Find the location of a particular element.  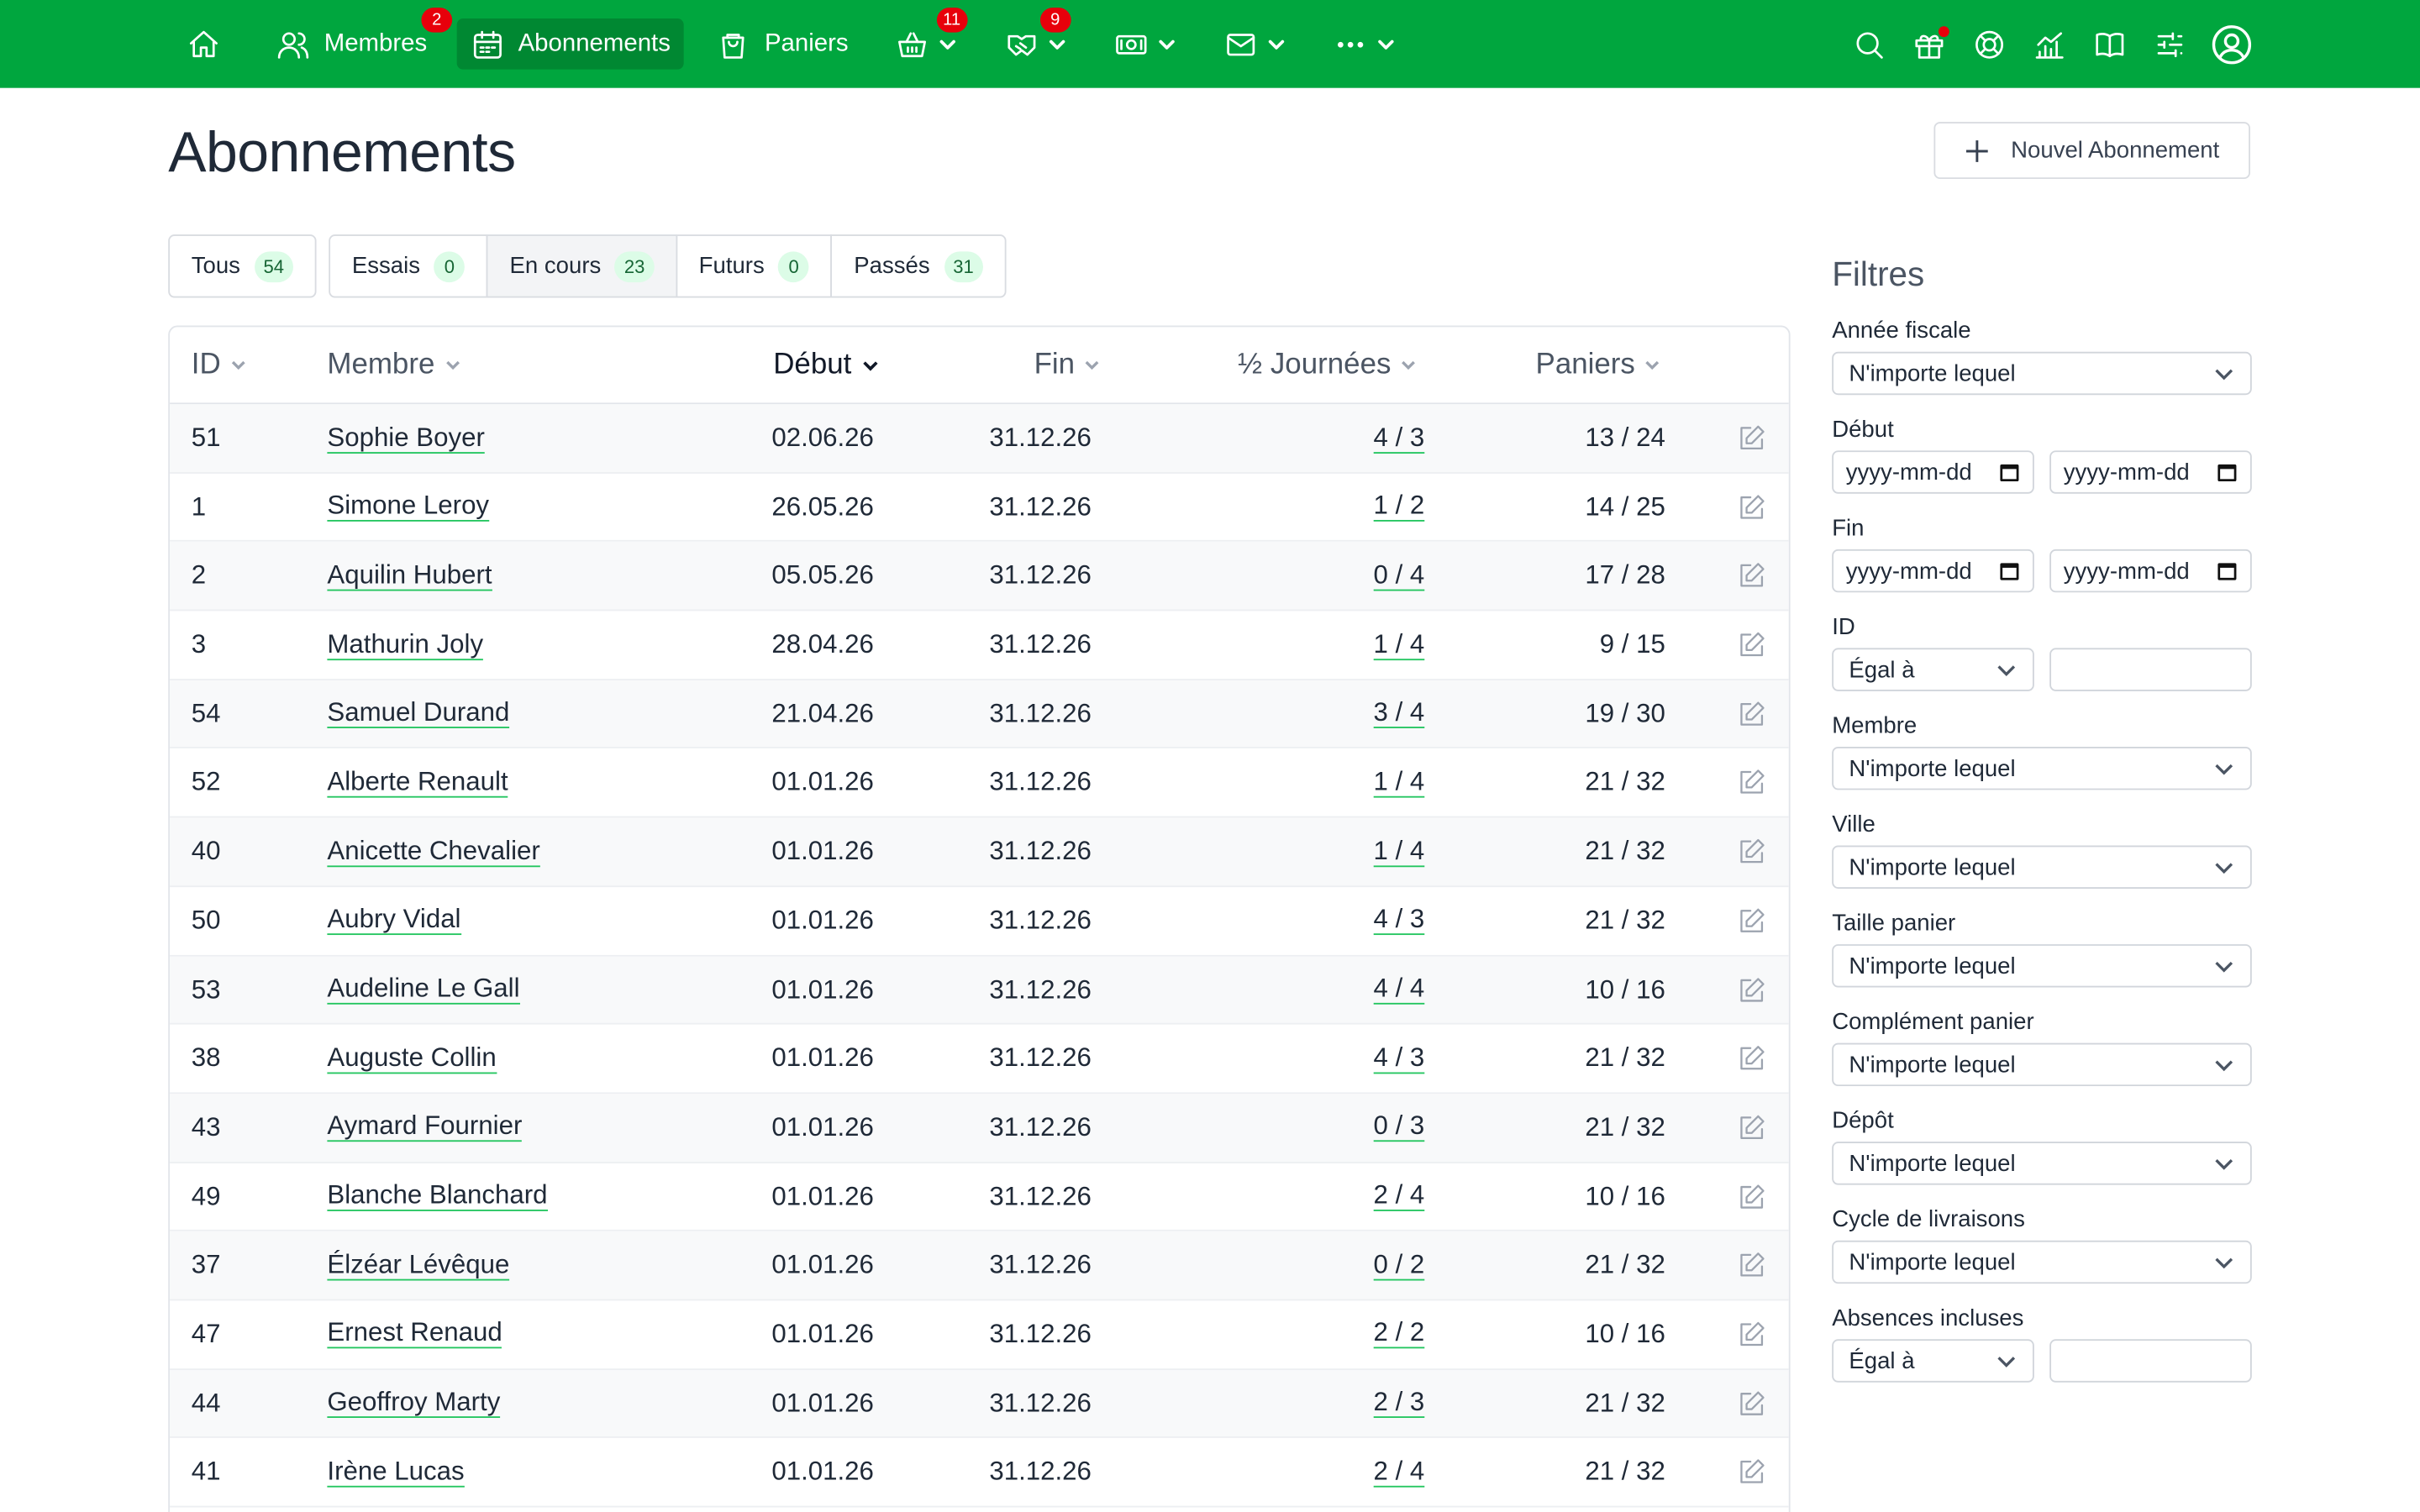

member-link: Audeline Le Gall is located at coordinates (423, 989).